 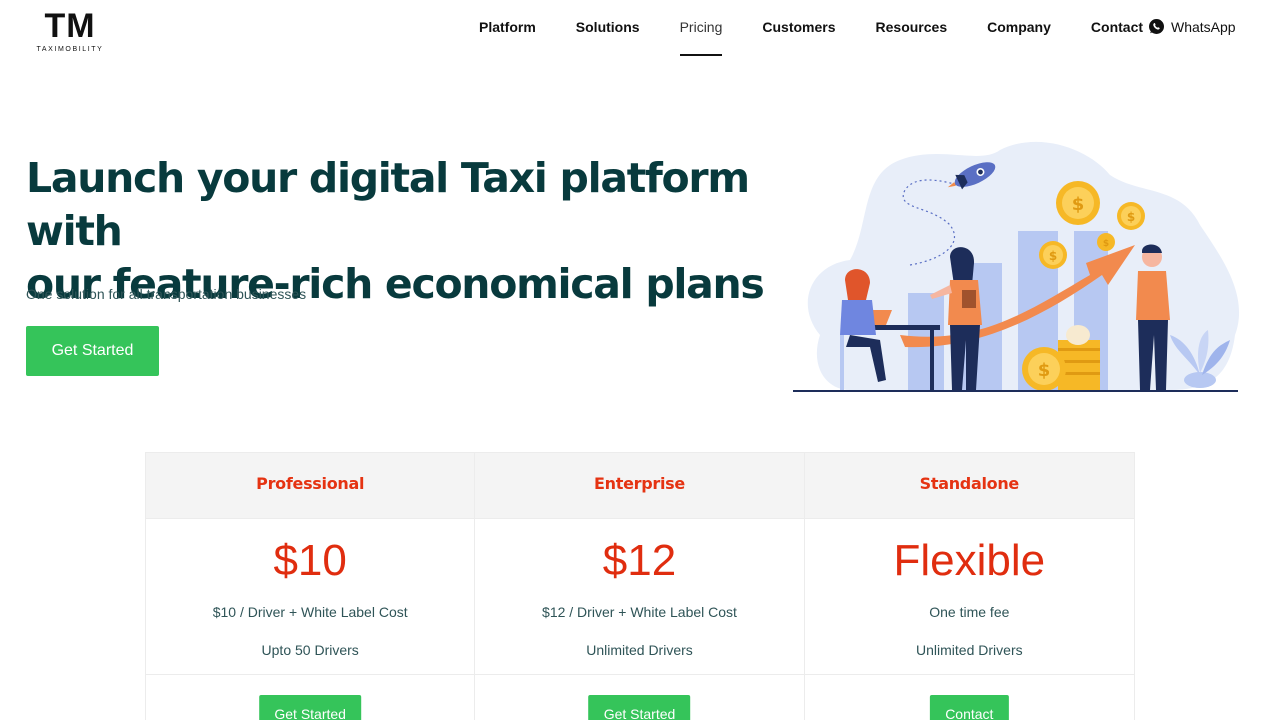 What do you see at coordinates (639, 486) in the screenshot?
I see `plan-name: Enterprise` at bounding box center [639, 486].